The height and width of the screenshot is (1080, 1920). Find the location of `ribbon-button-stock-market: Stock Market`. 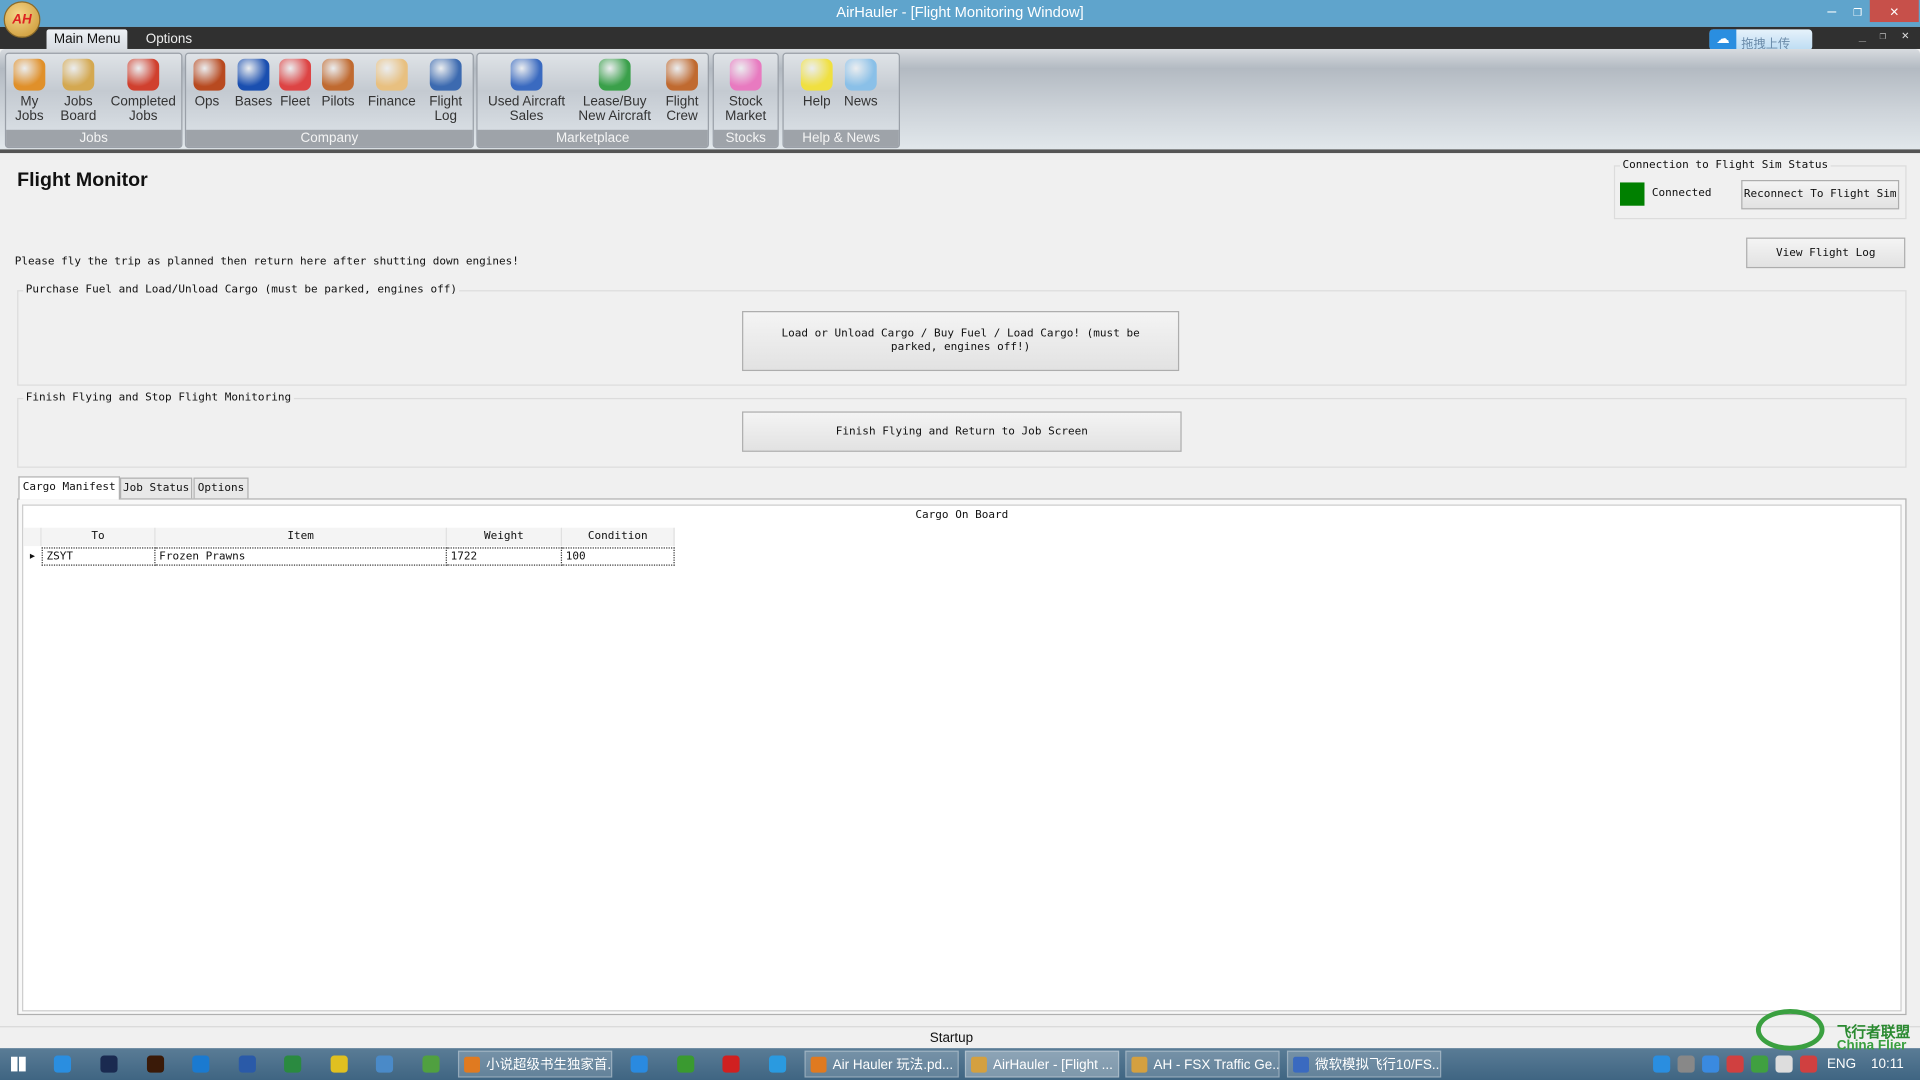

ribbon-button-stock-market: Stock Market is located at coordinates (746, 91).